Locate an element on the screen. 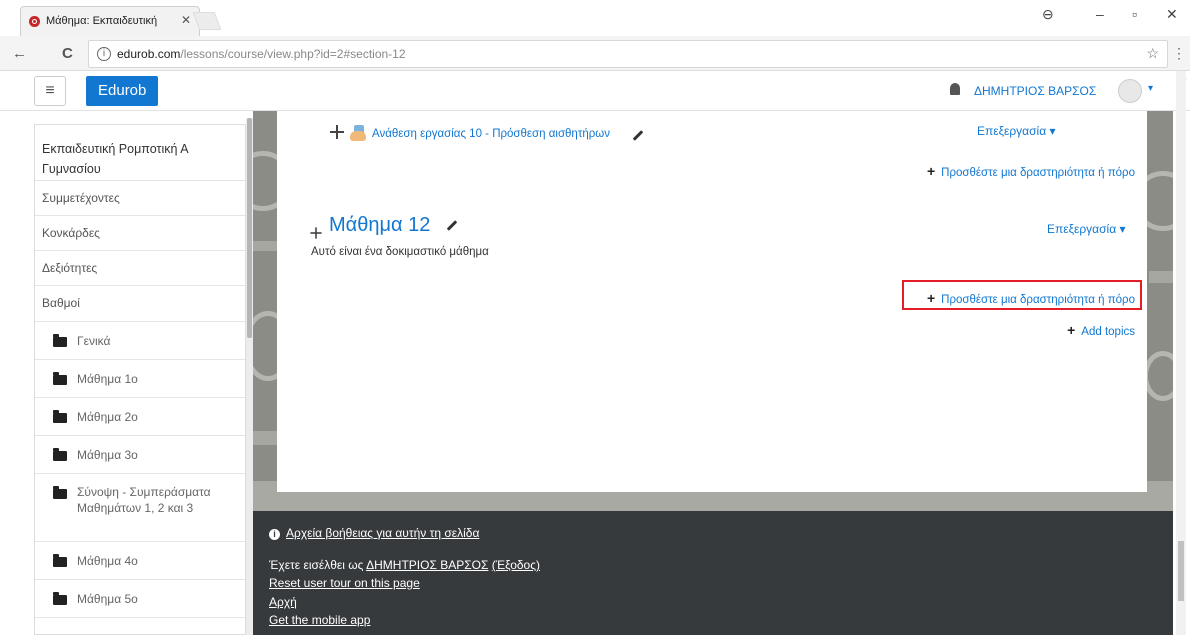 Image resolution: width=1190 pixels, height=635 pixels. tab-close-icon: ✕ is located at coordinates (186, 20).